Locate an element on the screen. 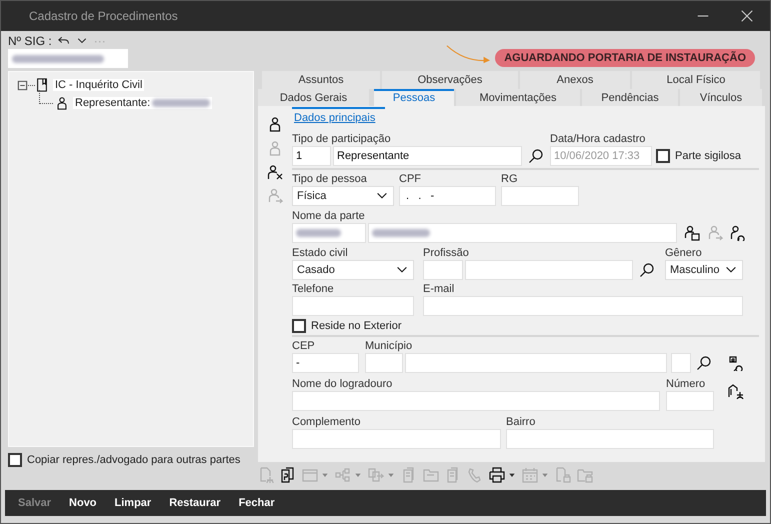  field-label: CEP is located at coordinates (304, 346).